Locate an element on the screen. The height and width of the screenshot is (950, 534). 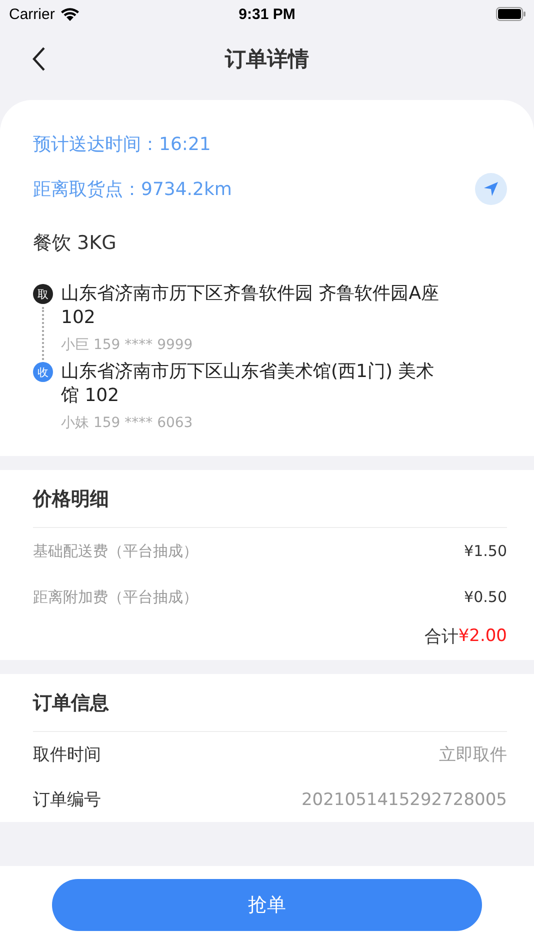
battery-icon is located at coordinates (511, 14).